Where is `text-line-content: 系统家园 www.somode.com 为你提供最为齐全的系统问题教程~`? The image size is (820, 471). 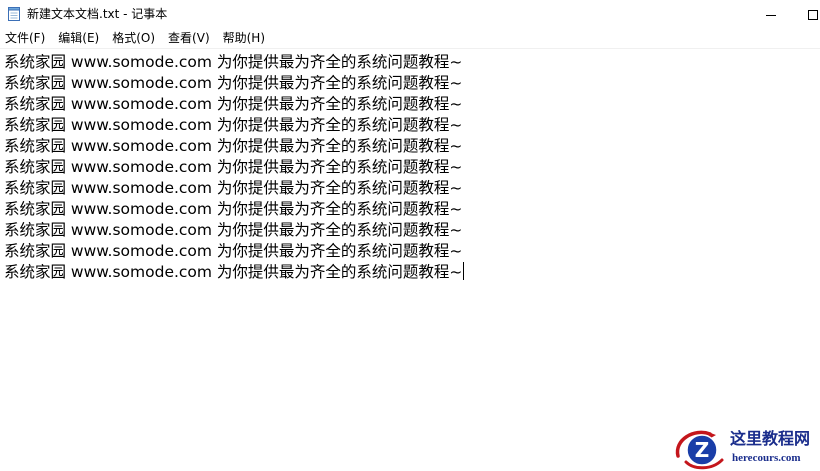 text-line-content: 系统家园 www.somode.com 为你提供最为齐全的系统问题教程~ is located at coordinates (233, 272).